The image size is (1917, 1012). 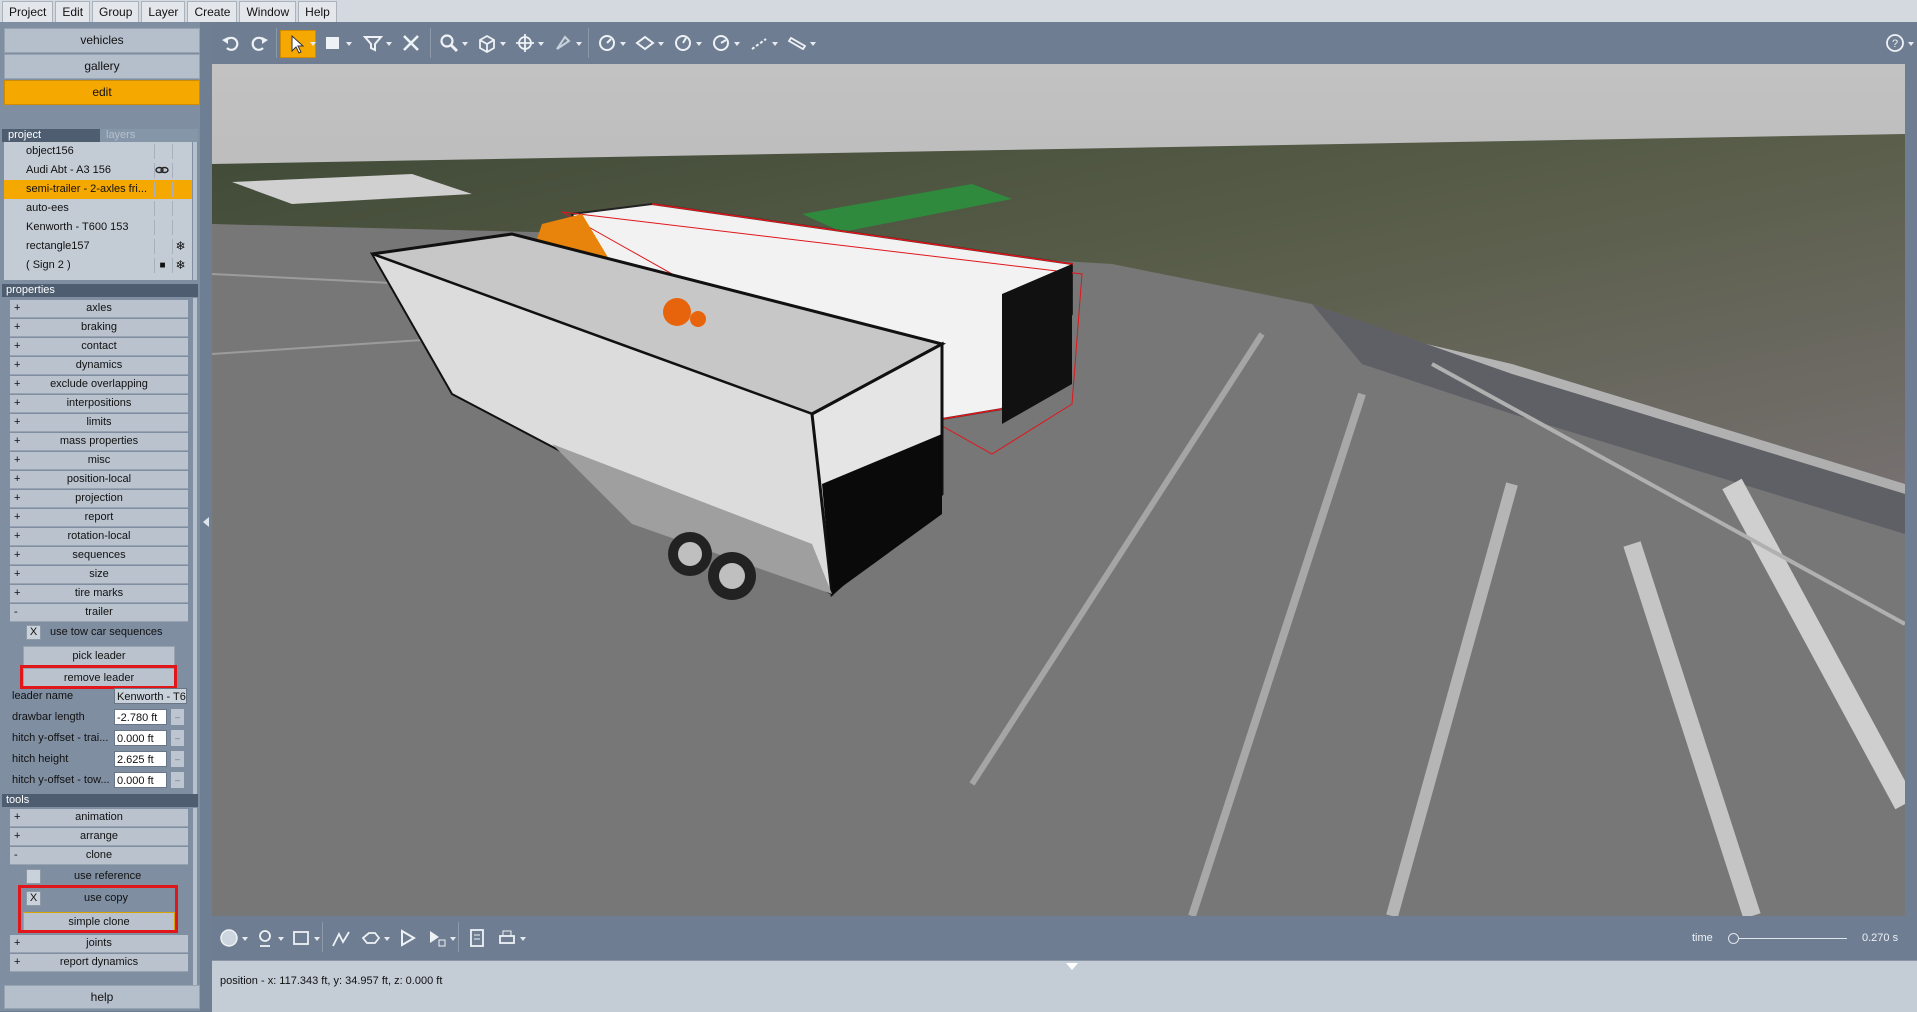 I want to click on tree-scrollbar, so click(x=195, y=211).